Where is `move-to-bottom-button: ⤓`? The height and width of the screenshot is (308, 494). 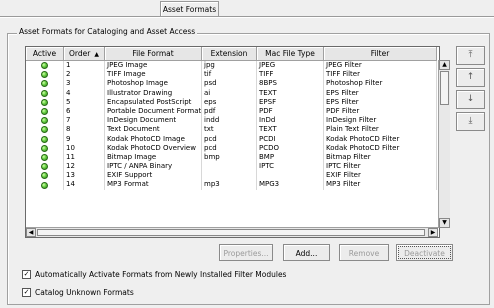 move-to-bottom-button: ⤓ is located at coordinates (470, 121).